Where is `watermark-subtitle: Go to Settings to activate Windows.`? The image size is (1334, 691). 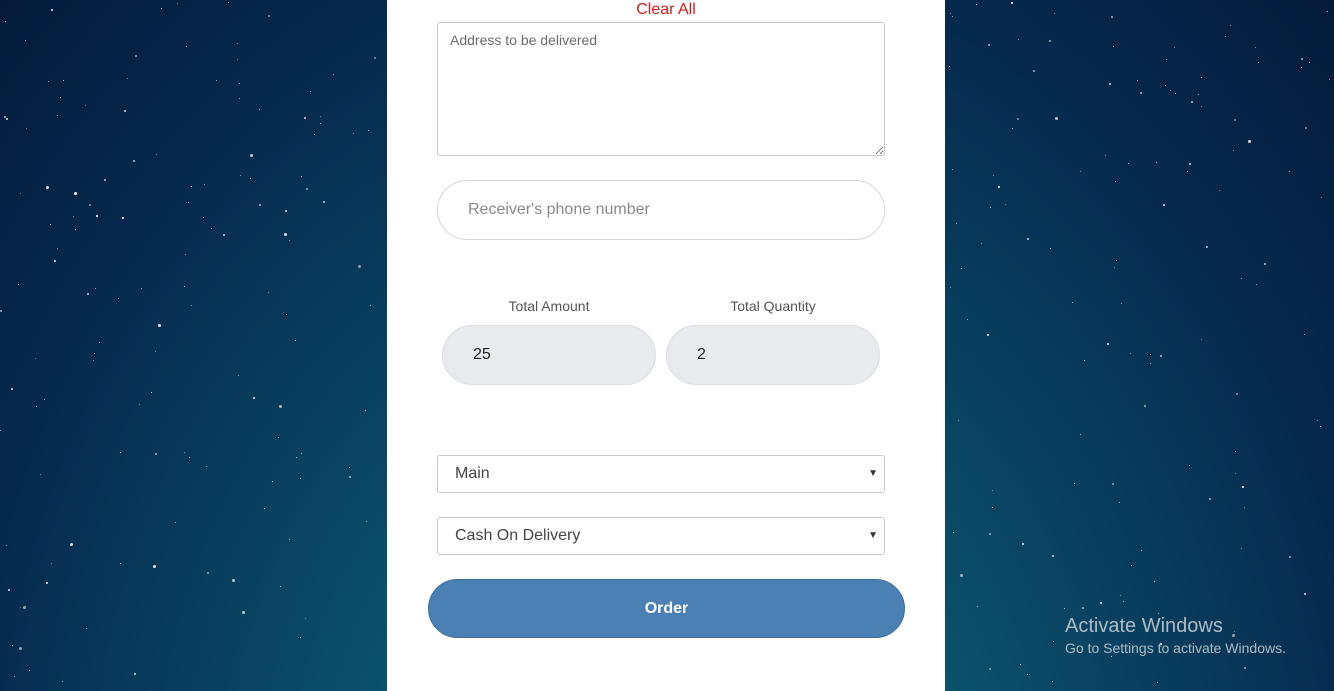 watermark-subtitle: Go to Settings to activate Windows. is located at coordinates (1175, 648).